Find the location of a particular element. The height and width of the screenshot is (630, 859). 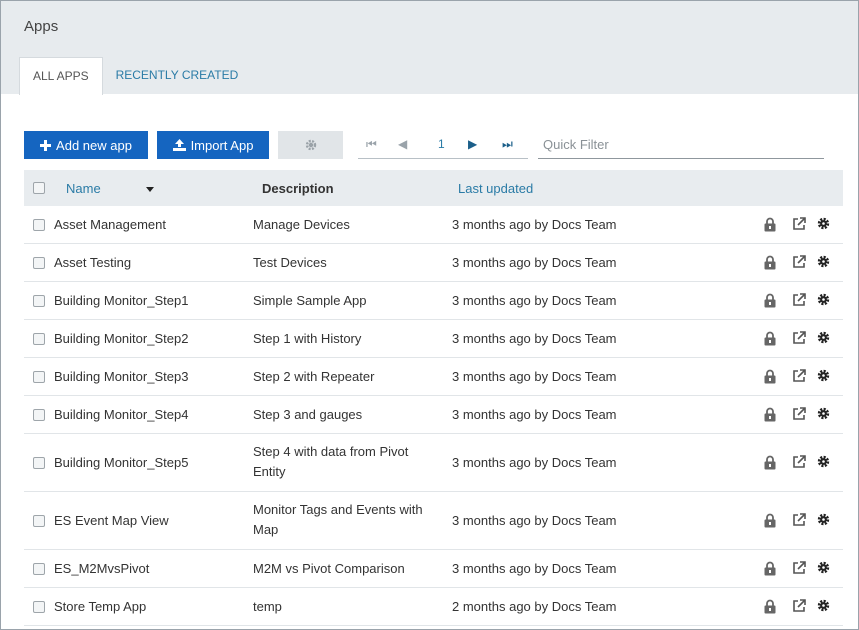

column-header-name: Name is located at coordinates (110, 188).